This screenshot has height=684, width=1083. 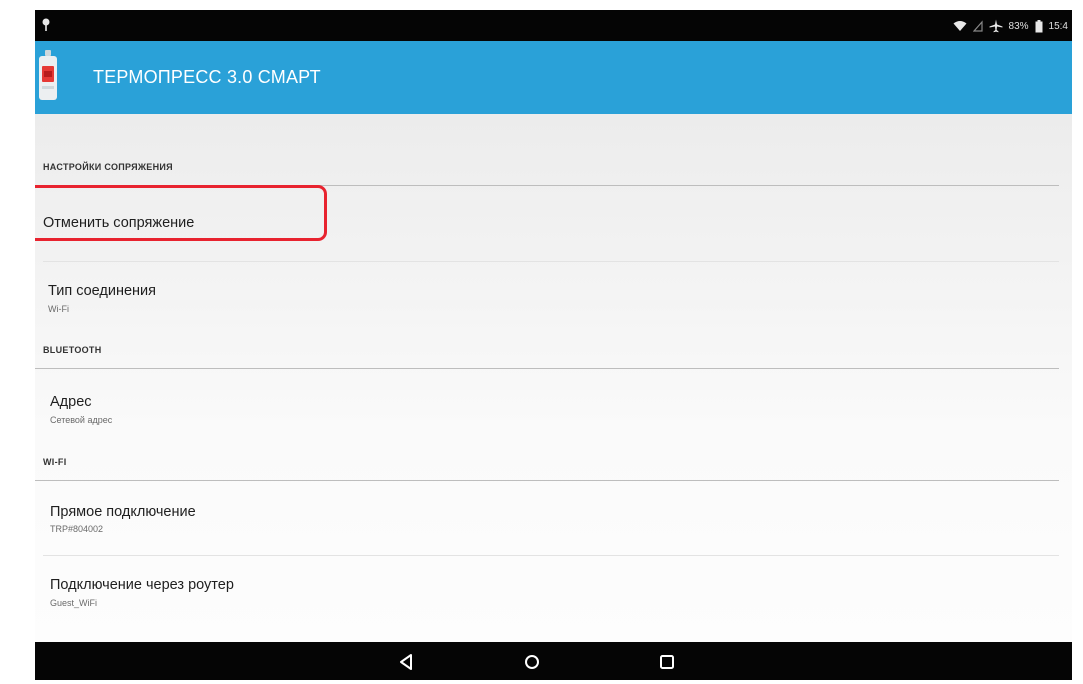 I want to click on home-button, so click(x=532, y=662).